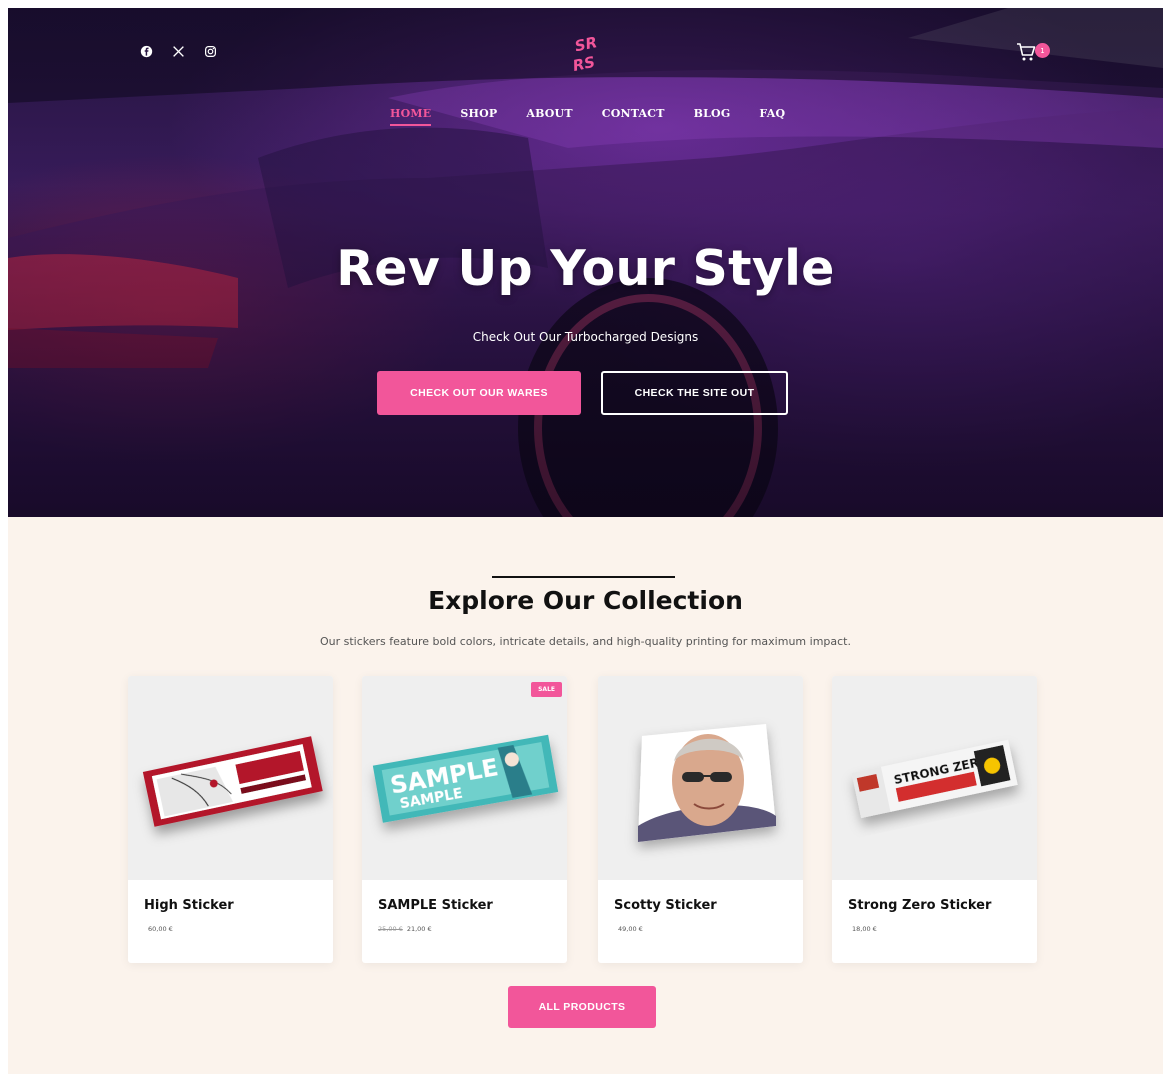  I want to click on facebook-icon, so click(146, 51).